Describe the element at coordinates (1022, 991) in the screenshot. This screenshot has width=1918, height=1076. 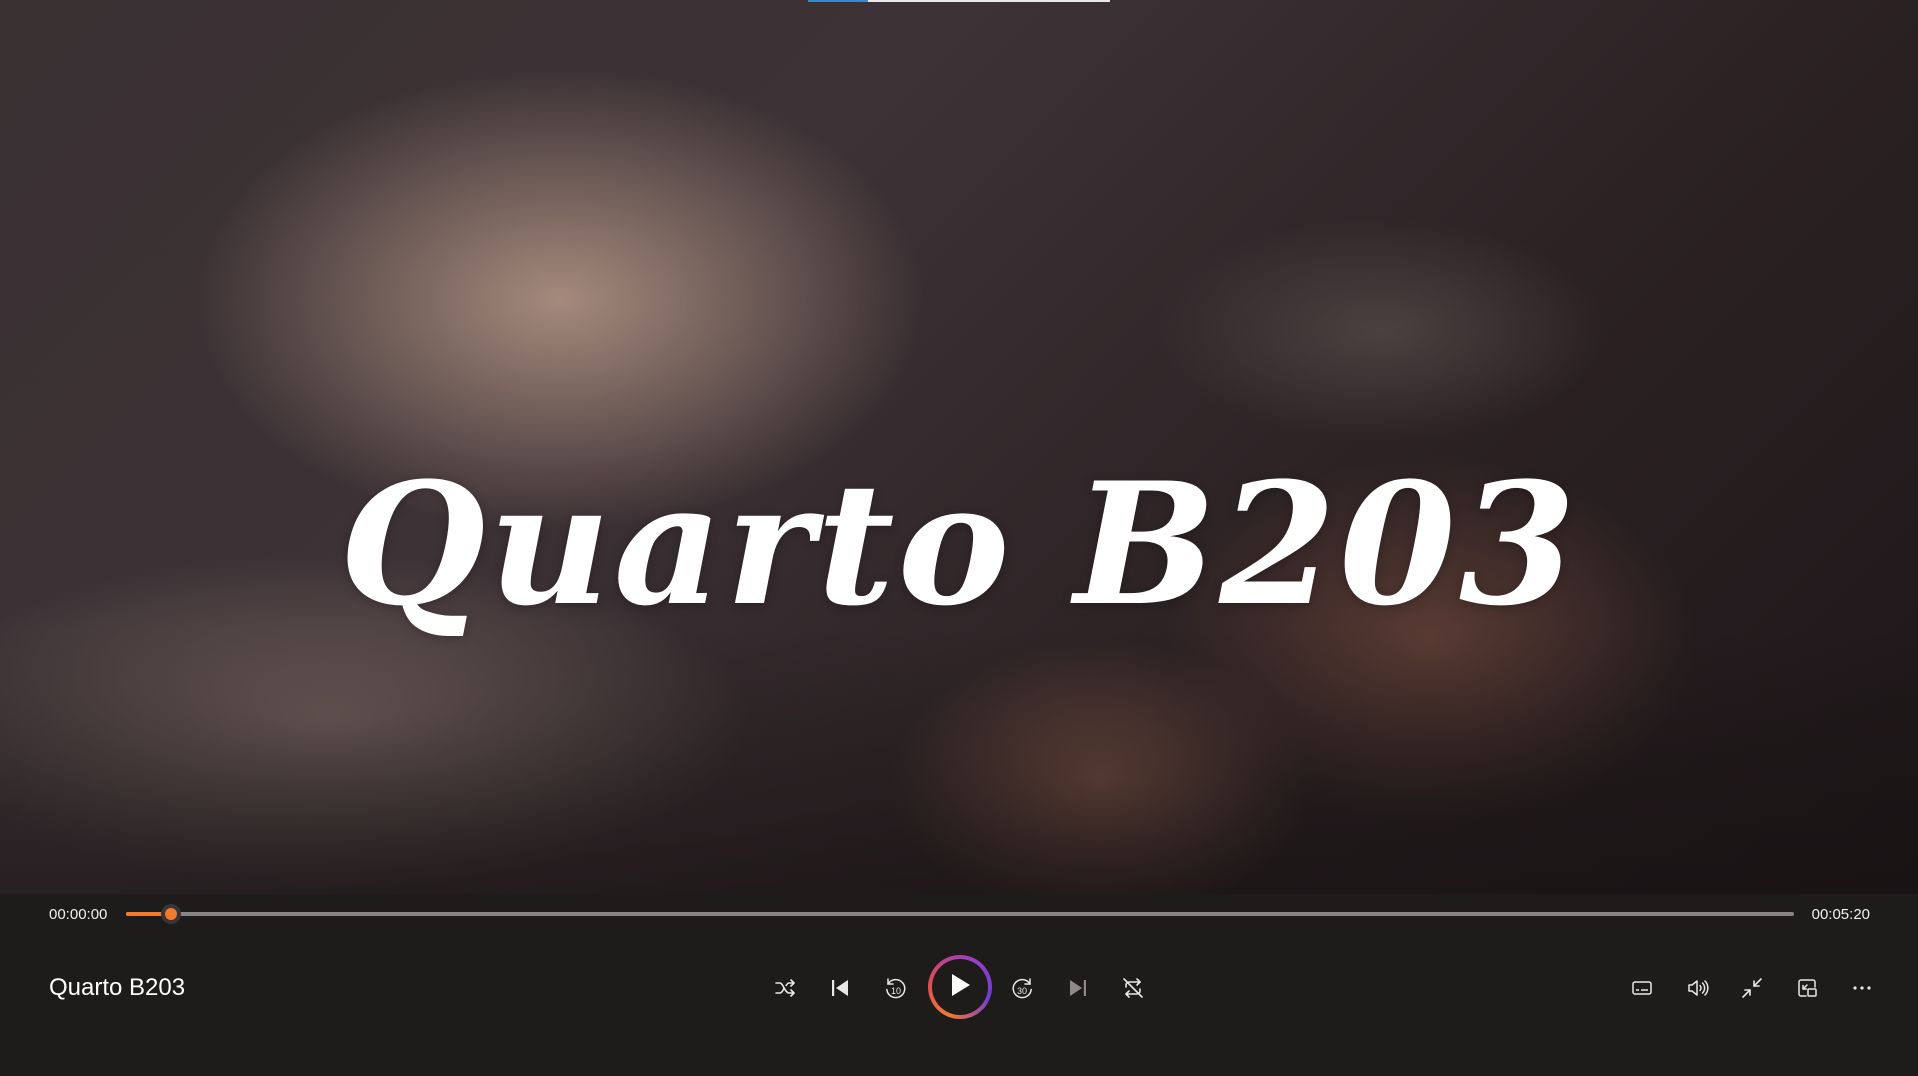
I see `svg-text: 30` at that location.